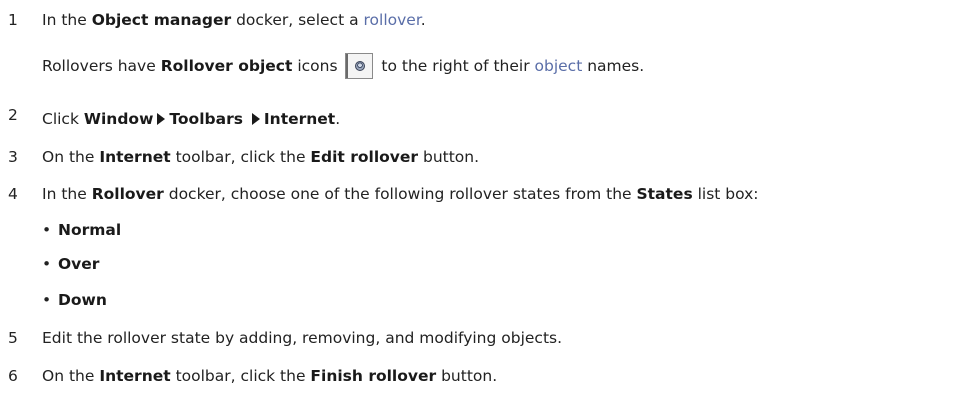 This screenshot has height=409, width=979. What do you see at coordinates (559, 66) in the screenshot?
I see `glossary-link-object: object` at bounding box center [559, 66].